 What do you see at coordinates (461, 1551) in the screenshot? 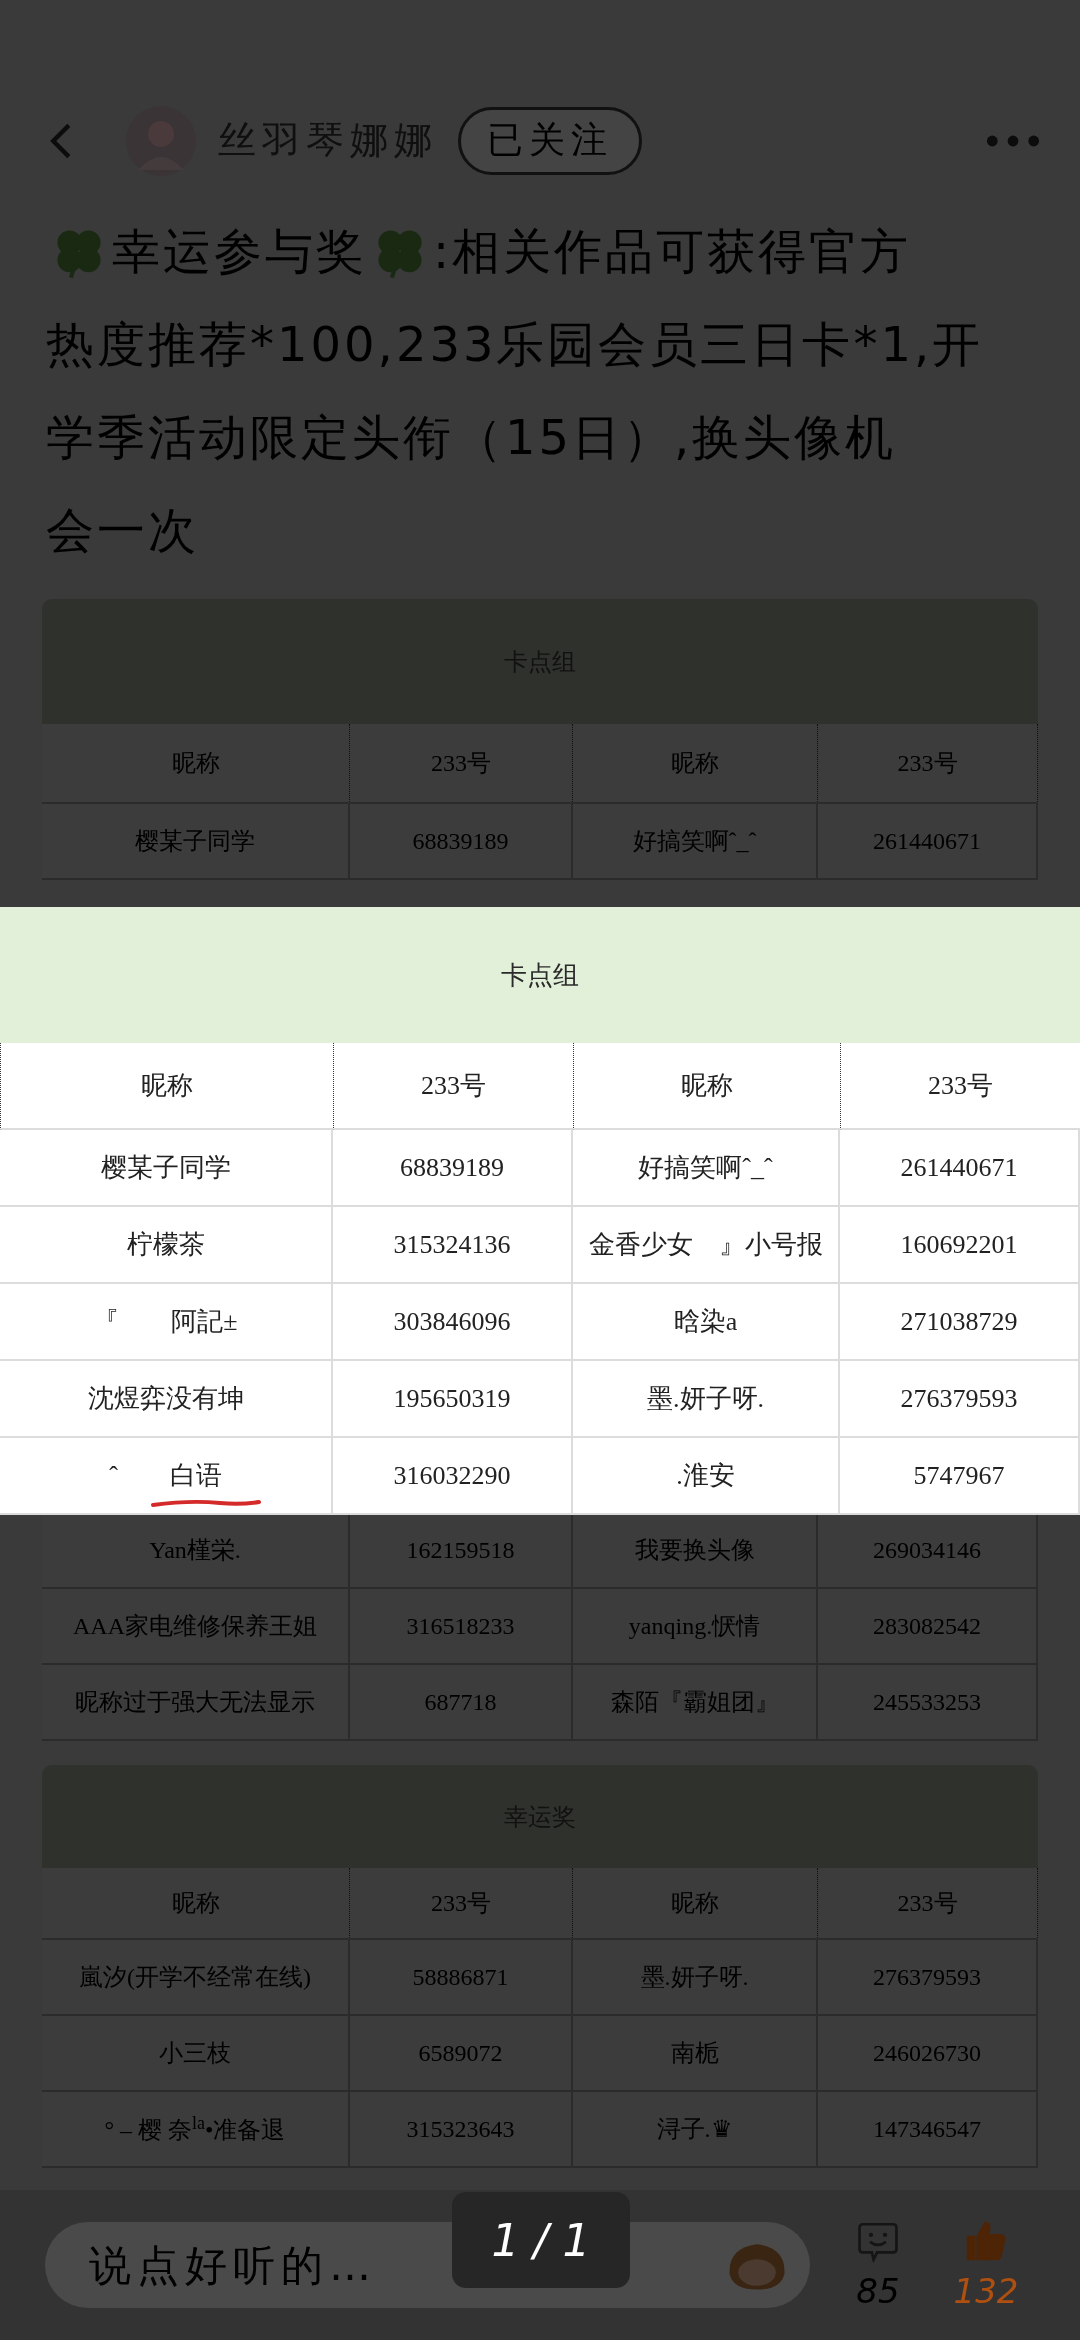
I see `table-cell: 162159518` at bounding box center [461, 1551].